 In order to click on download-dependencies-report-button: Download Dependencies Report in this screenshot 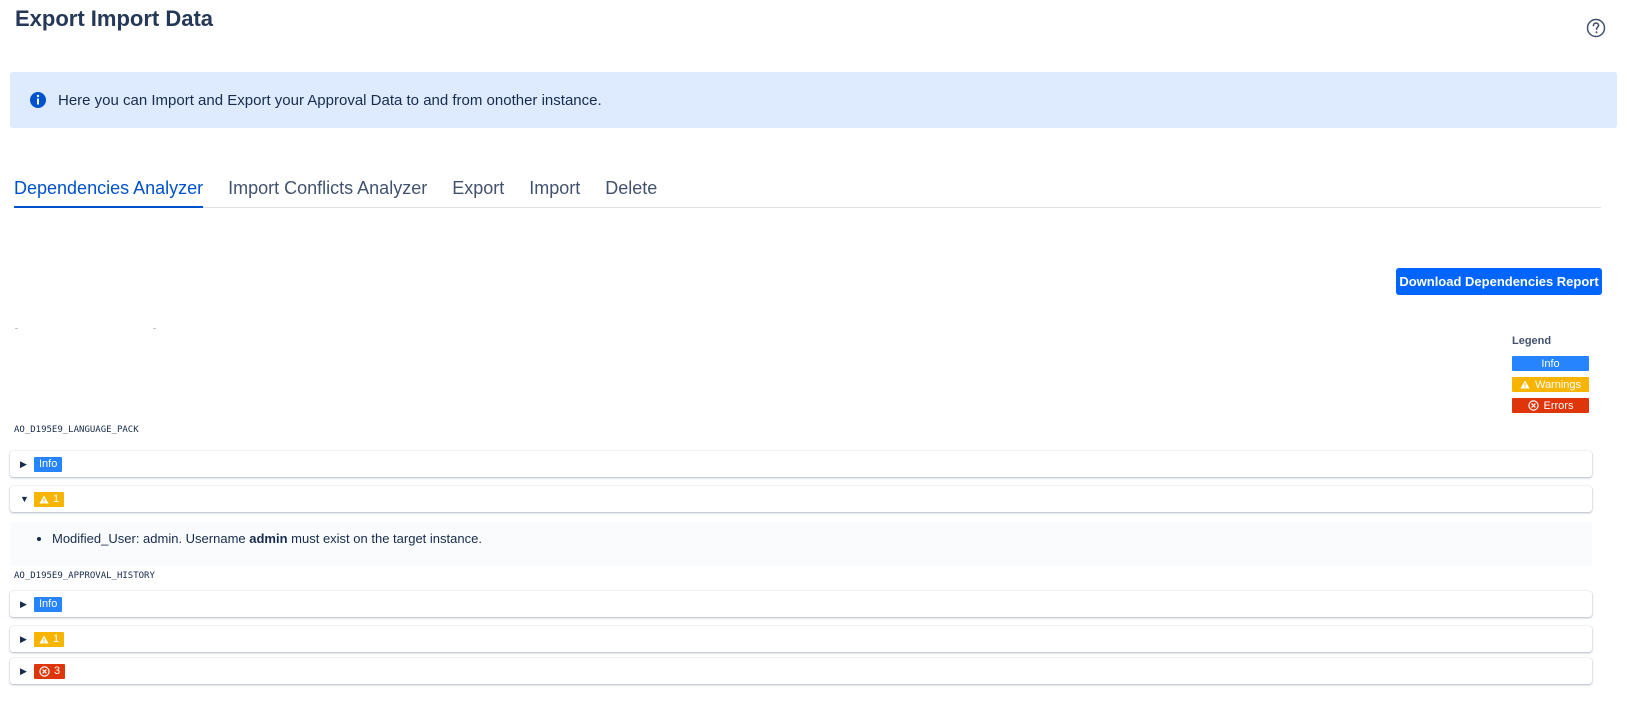, I will do `click(1499, 281)`.